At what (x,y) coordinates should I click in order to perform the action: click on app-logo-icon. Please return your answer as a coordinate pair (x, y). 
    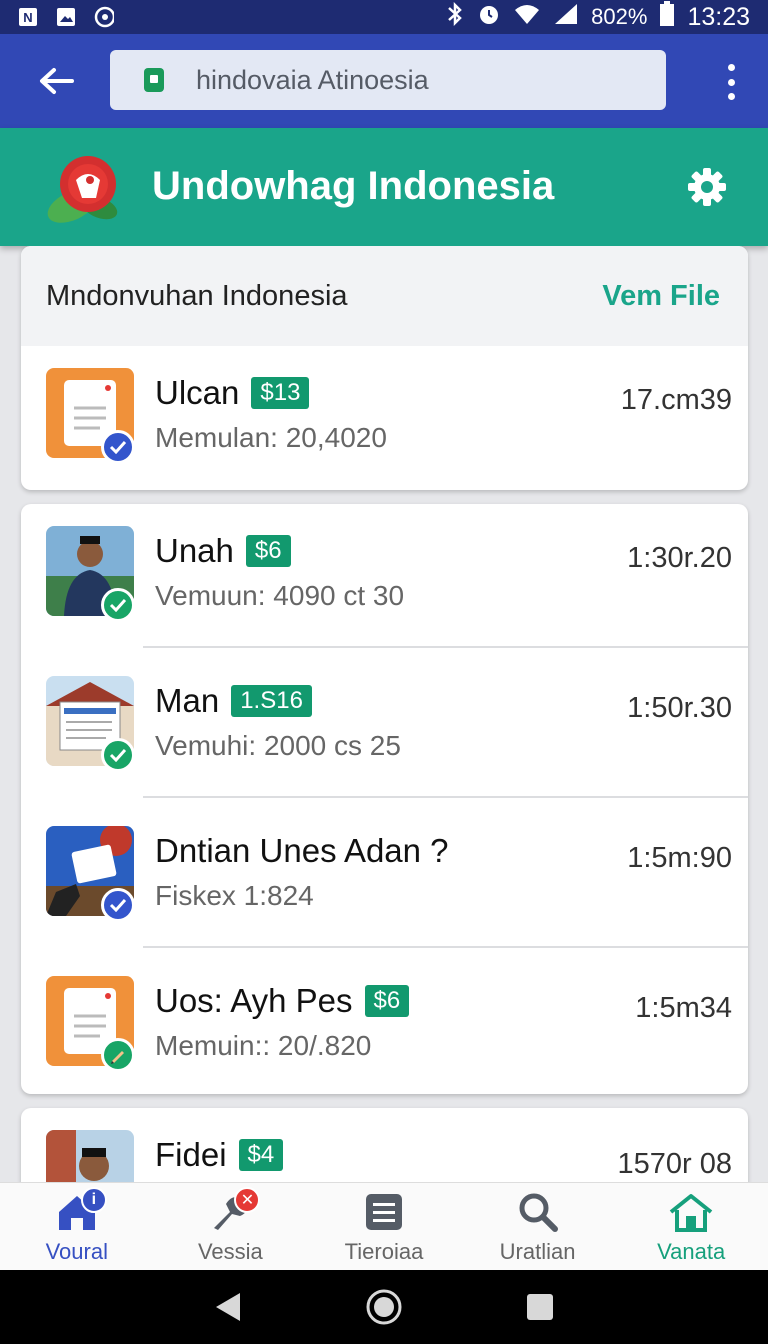
    Looking at the image, I should click on (83, 189).